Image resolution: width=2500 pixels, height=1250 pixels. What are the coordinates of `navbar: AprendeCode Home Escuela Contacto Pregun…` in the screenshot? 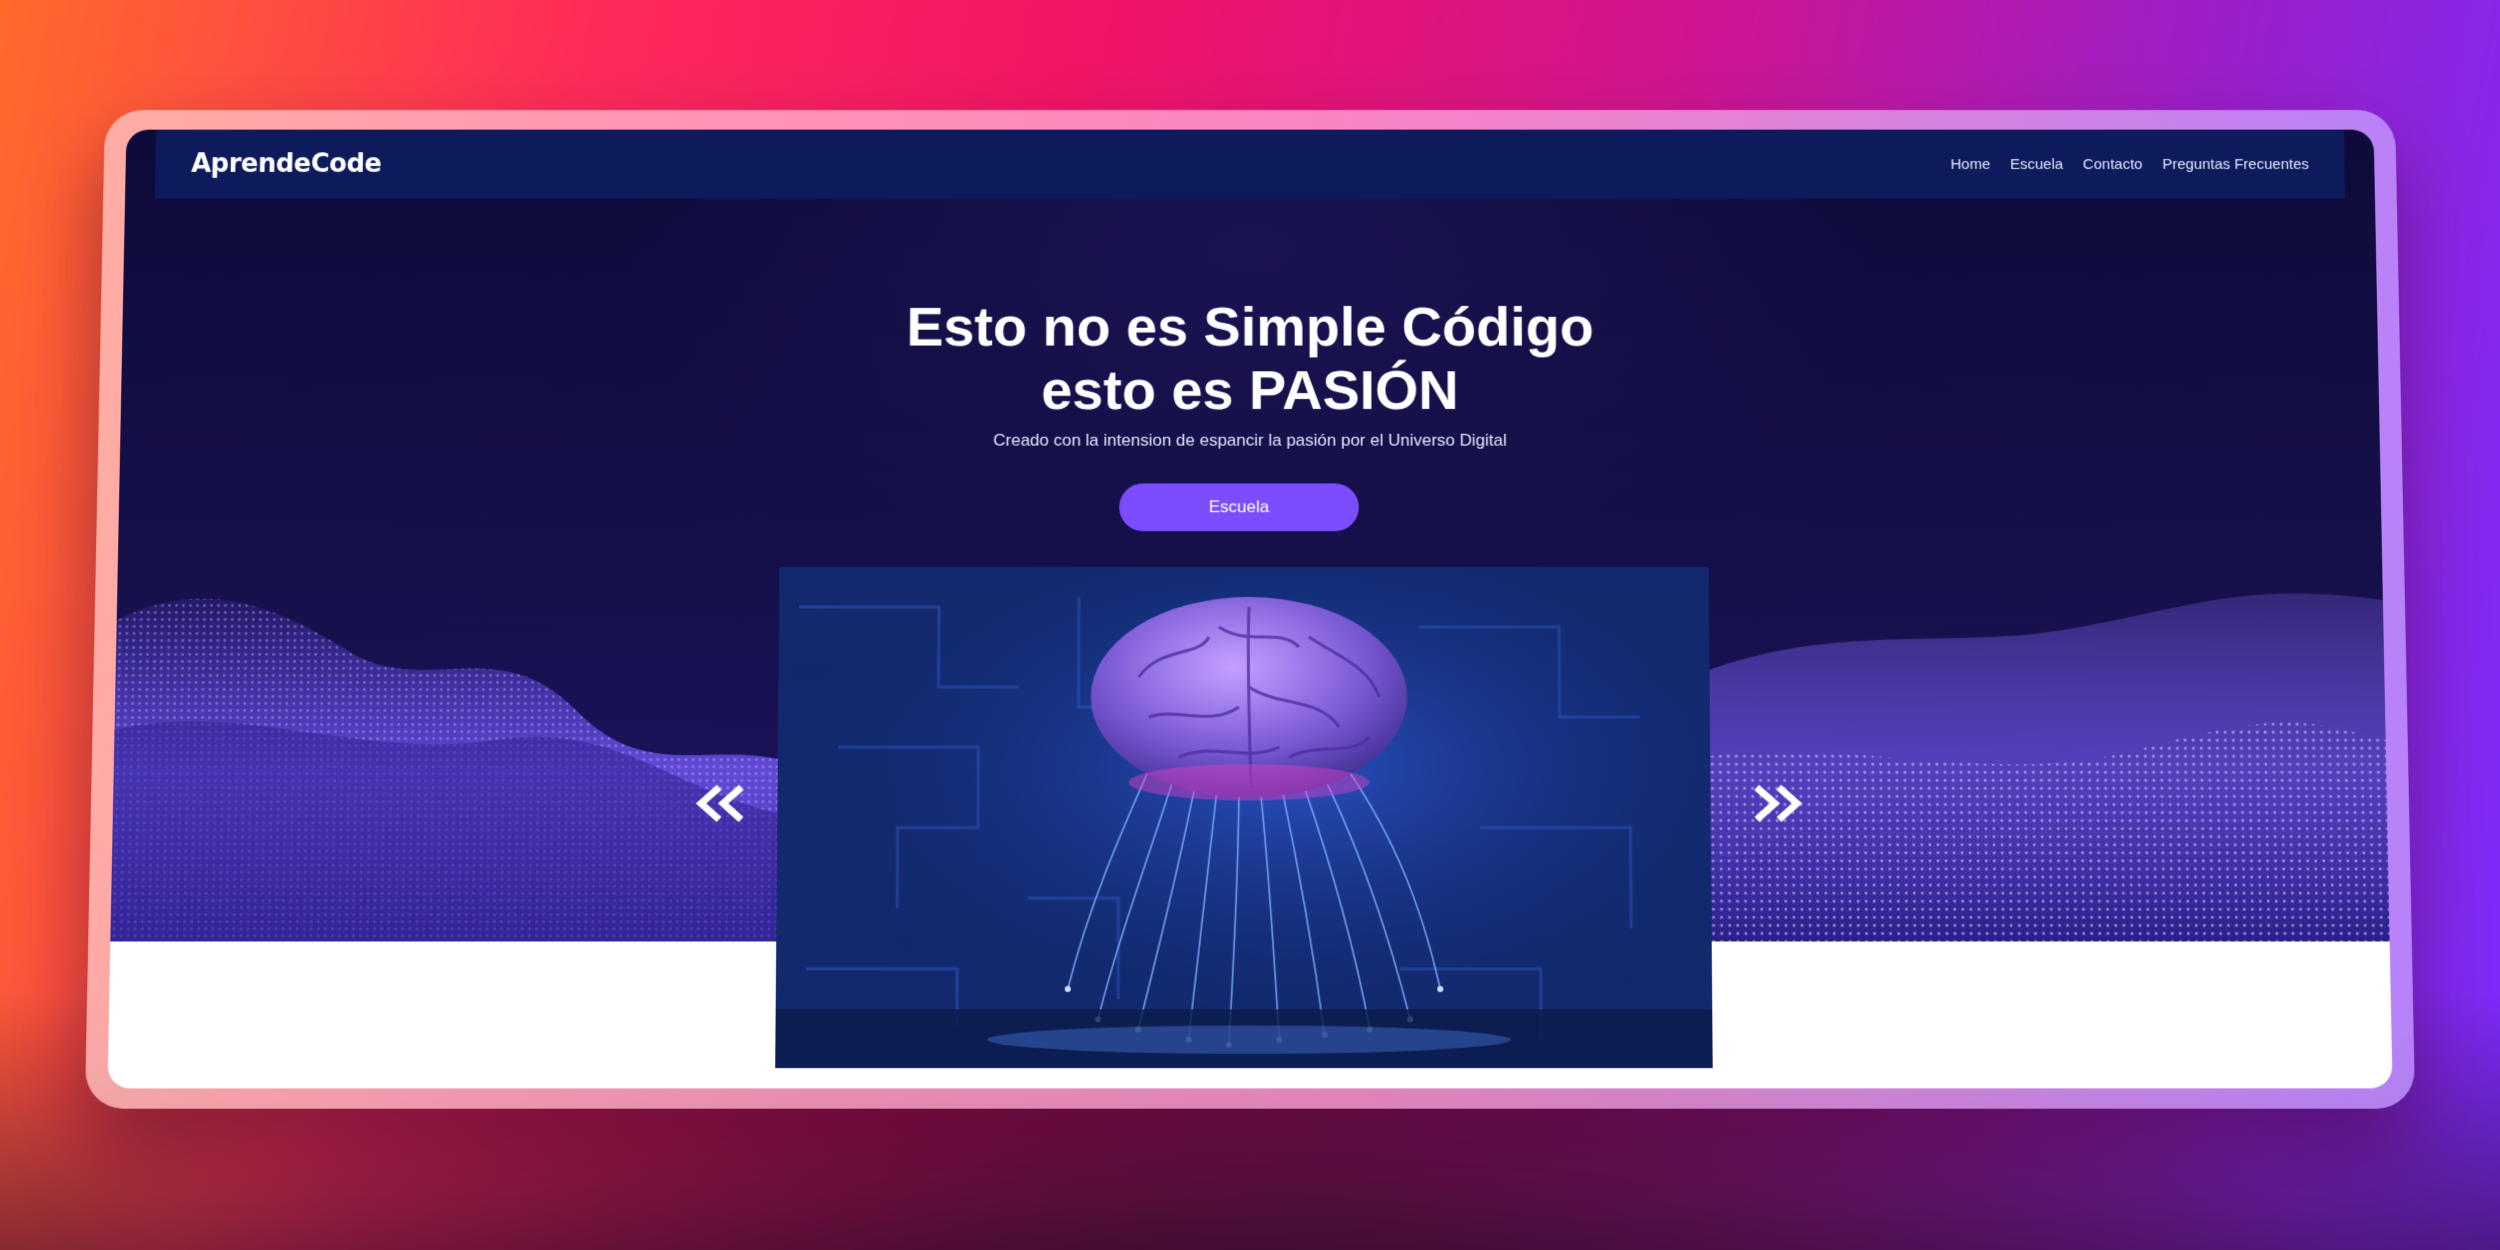 It's located at (1250, 164).